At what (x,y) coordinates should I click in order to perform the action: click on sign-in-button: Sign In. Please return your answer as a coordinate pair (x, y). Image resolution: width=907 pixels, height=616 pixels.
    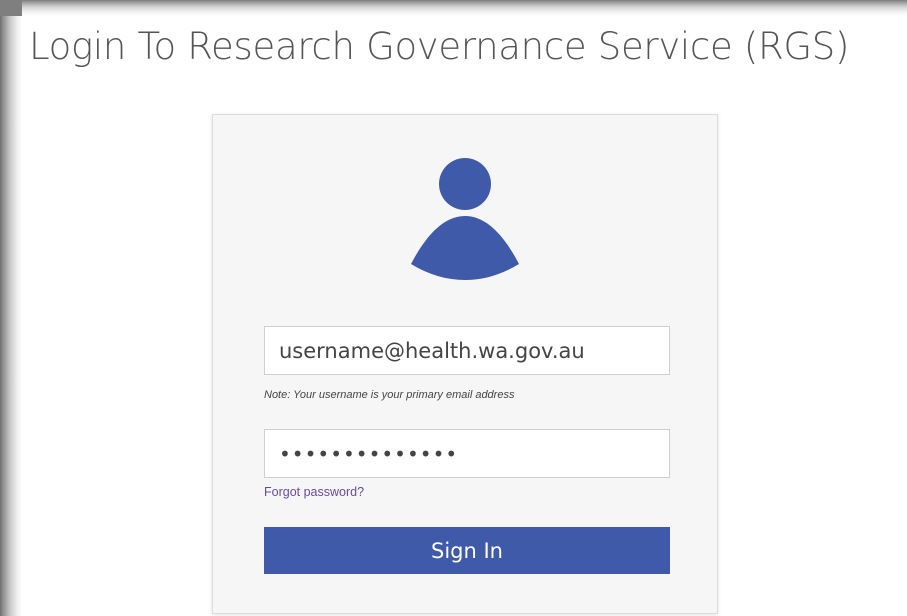
    Looking at the image, I should click on (467, 550).